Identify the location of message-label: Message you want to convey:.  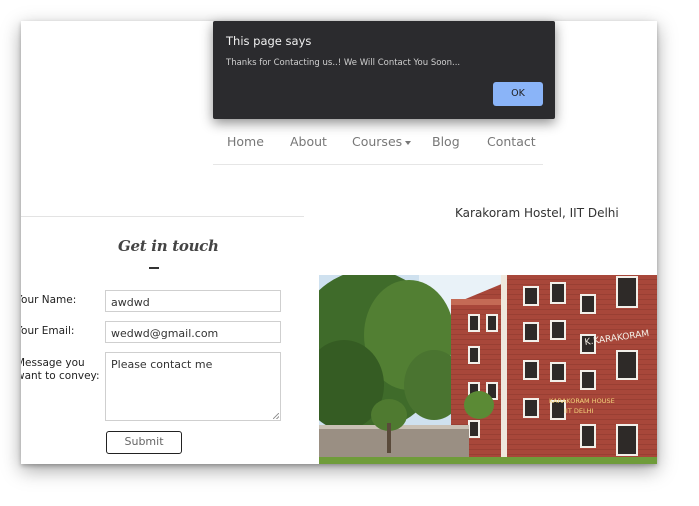
(60, 370).